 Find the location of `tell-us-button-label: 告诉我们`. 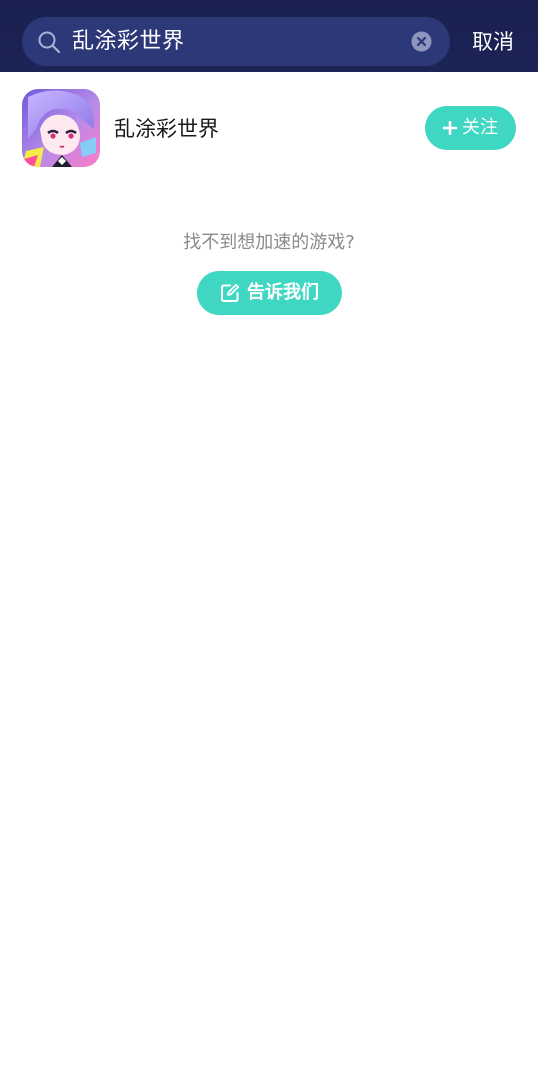

tell-us-button-label: 告诉我们 is located at coordinates (283, 292).